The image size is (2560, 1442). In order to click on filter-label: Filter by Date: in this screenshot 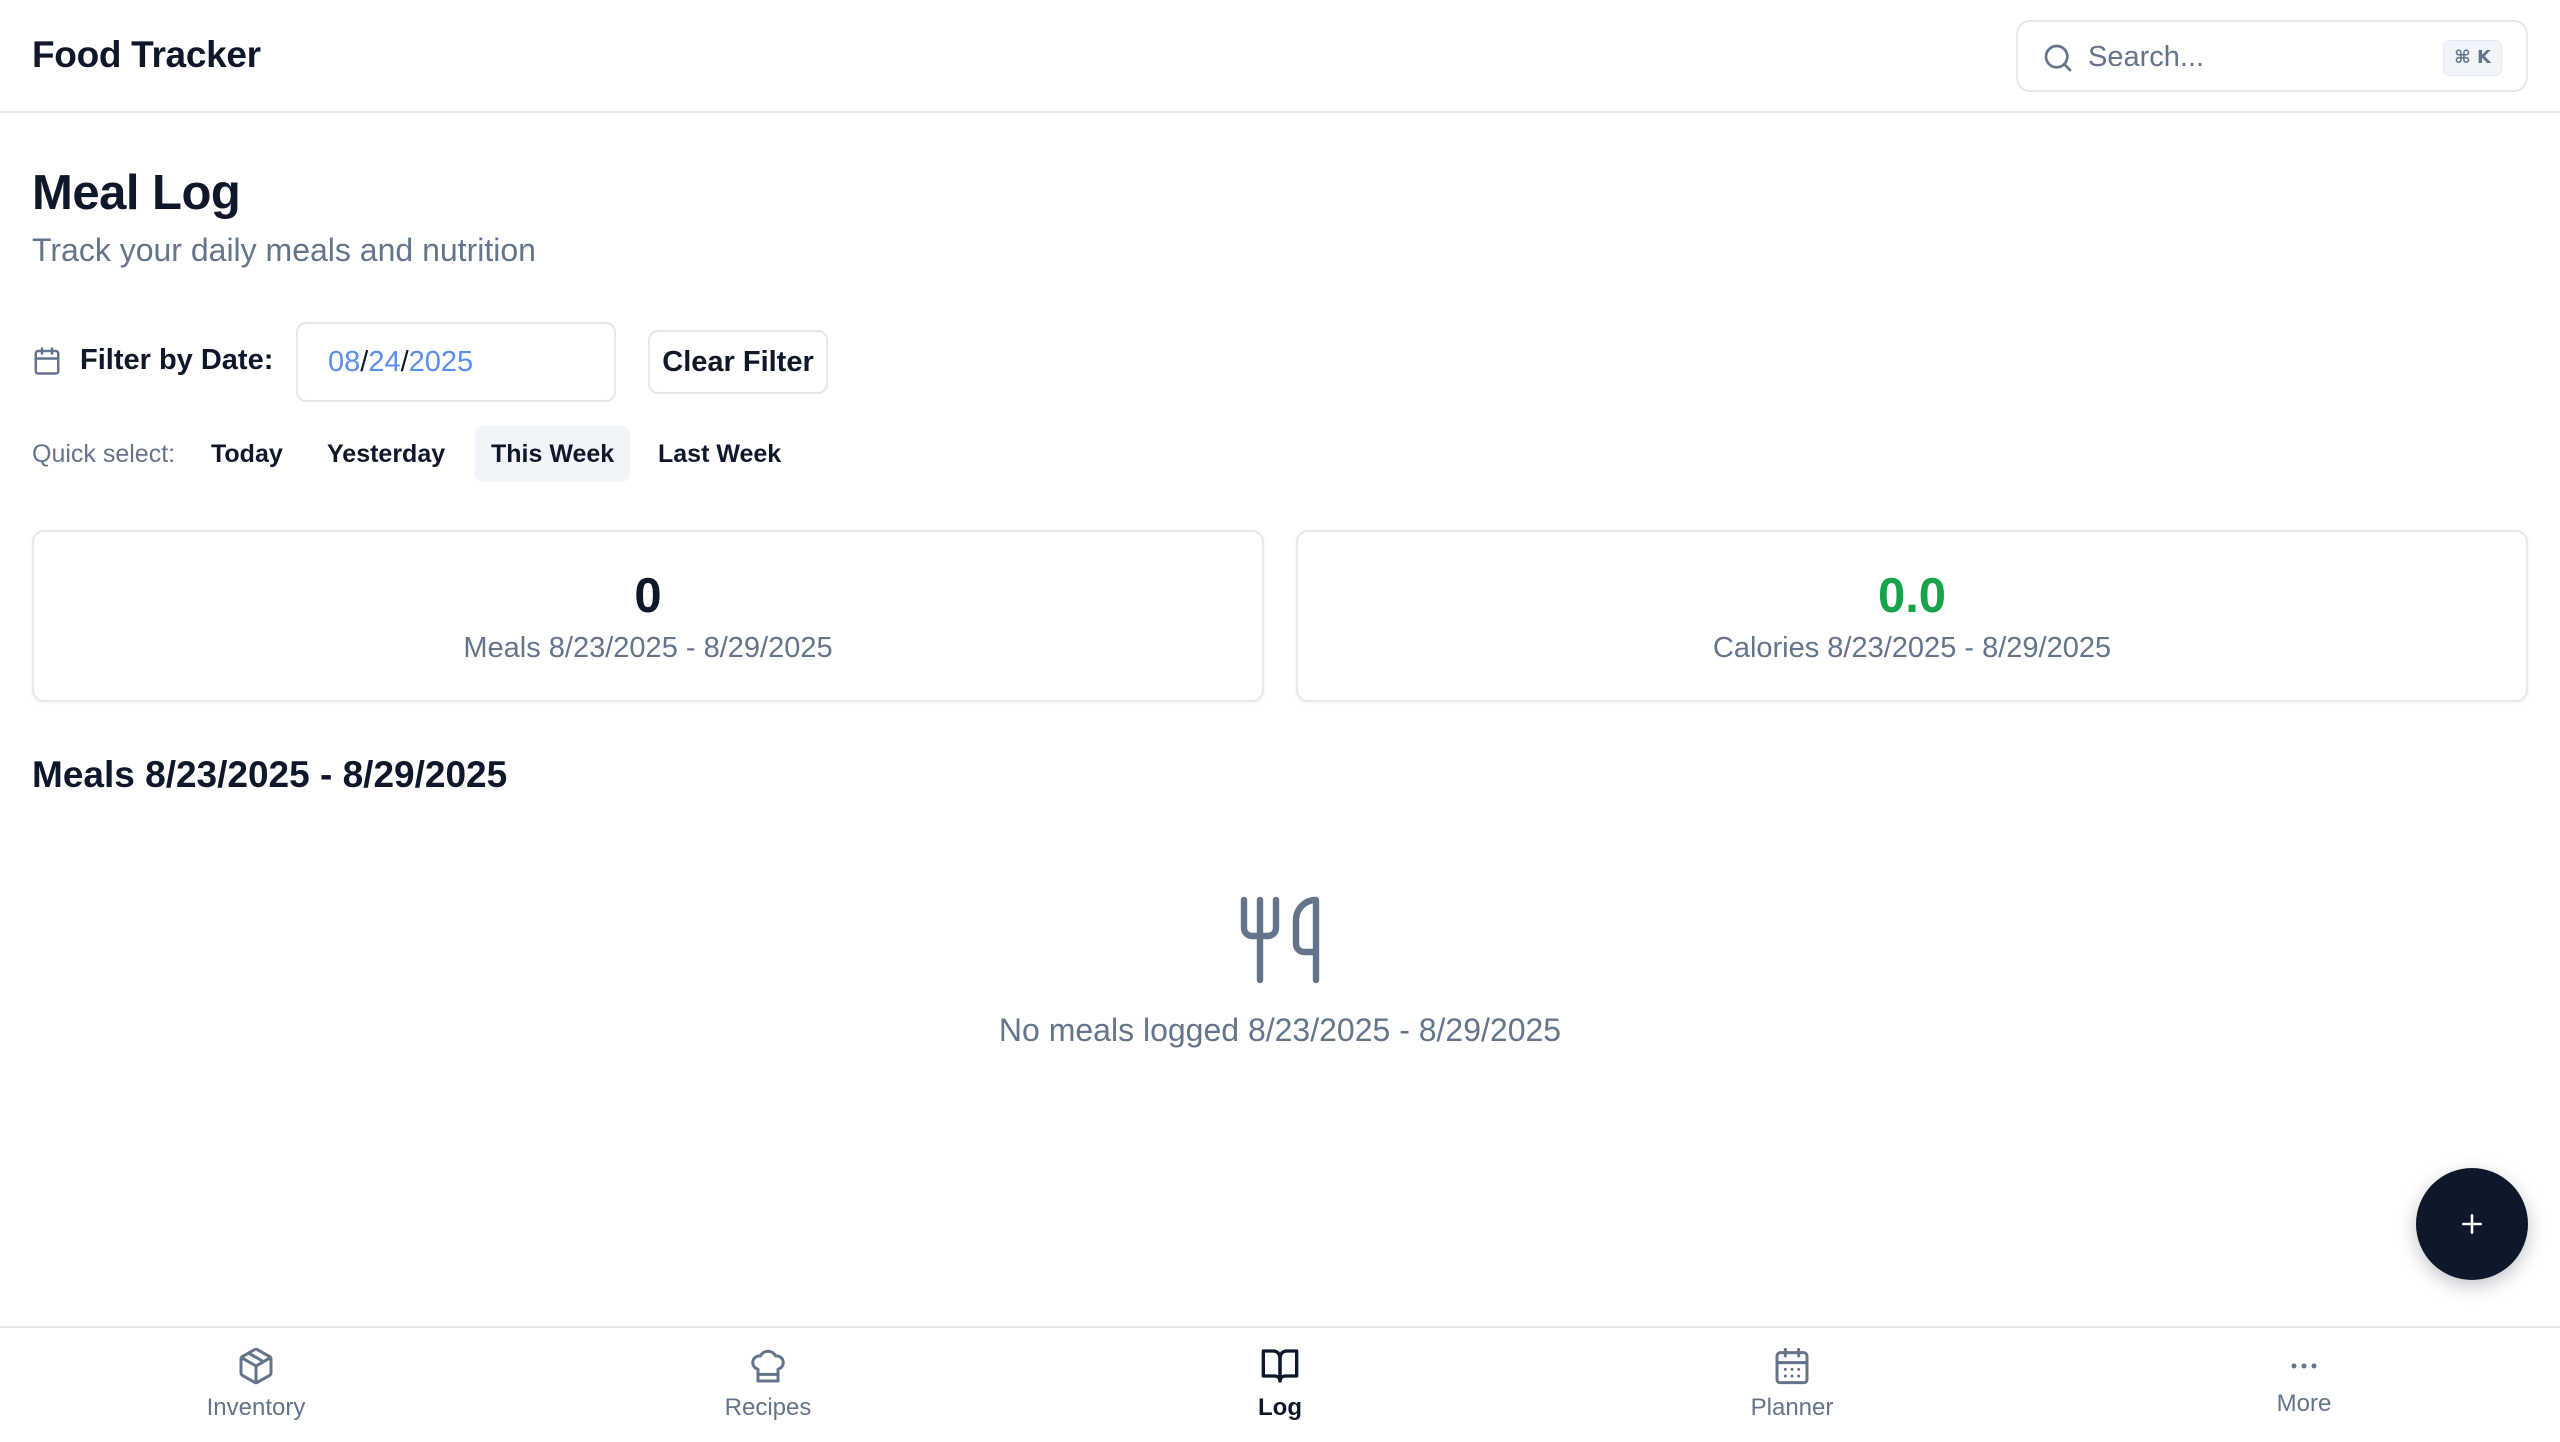, I will do `click(177, 360)`.